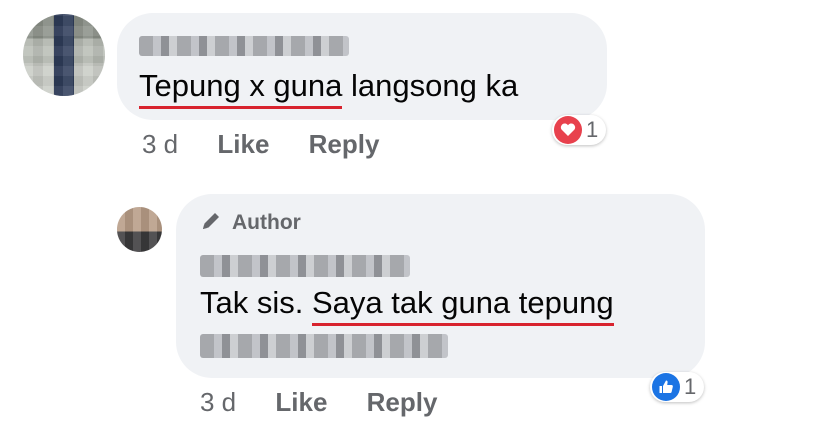 The height and width of the screenshot is (429, 828). Describe the element at coordinates (64, 55) in the screenshot. I see `commenter-avatar` at that location.